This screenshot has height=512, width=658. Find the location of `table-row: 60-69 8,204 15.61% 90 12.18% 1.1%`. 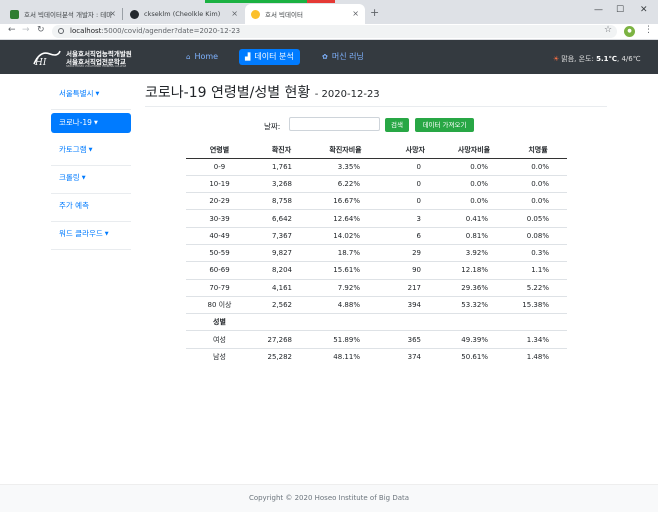

table-row: 60-69 8,204 15.61% 90 12.18% 1.1% is located at coordinates (376, 270).